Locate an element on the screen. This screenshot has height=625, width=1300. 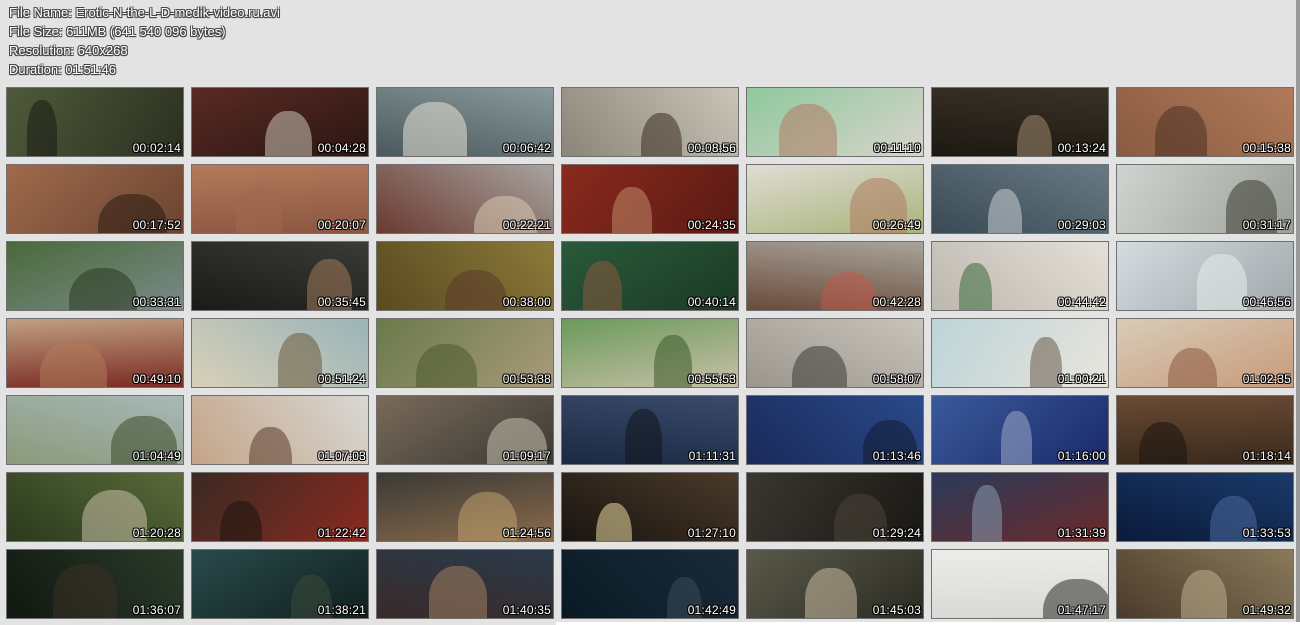
video-thumbnail: 01:18:14 is located at coordinates (1205, 430).